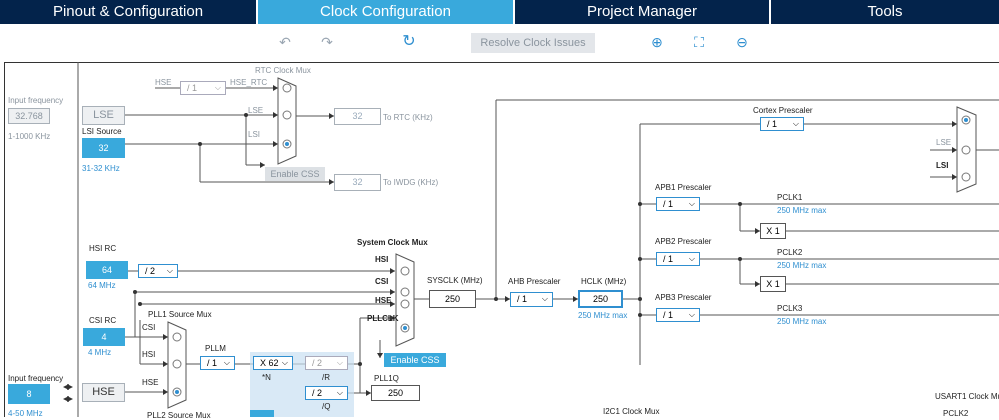 The image size is (999, 420). What do you see at coordinates (790, 252) in the screenshot?
I see `pclk2-label: PCLK2` at bounding box center [790, 252].